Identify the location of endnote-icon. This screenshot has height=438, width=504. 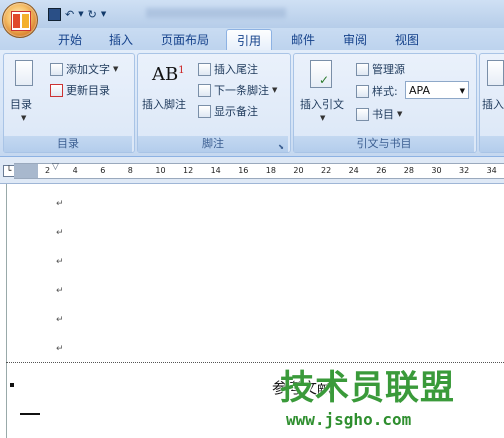
(204, 69).